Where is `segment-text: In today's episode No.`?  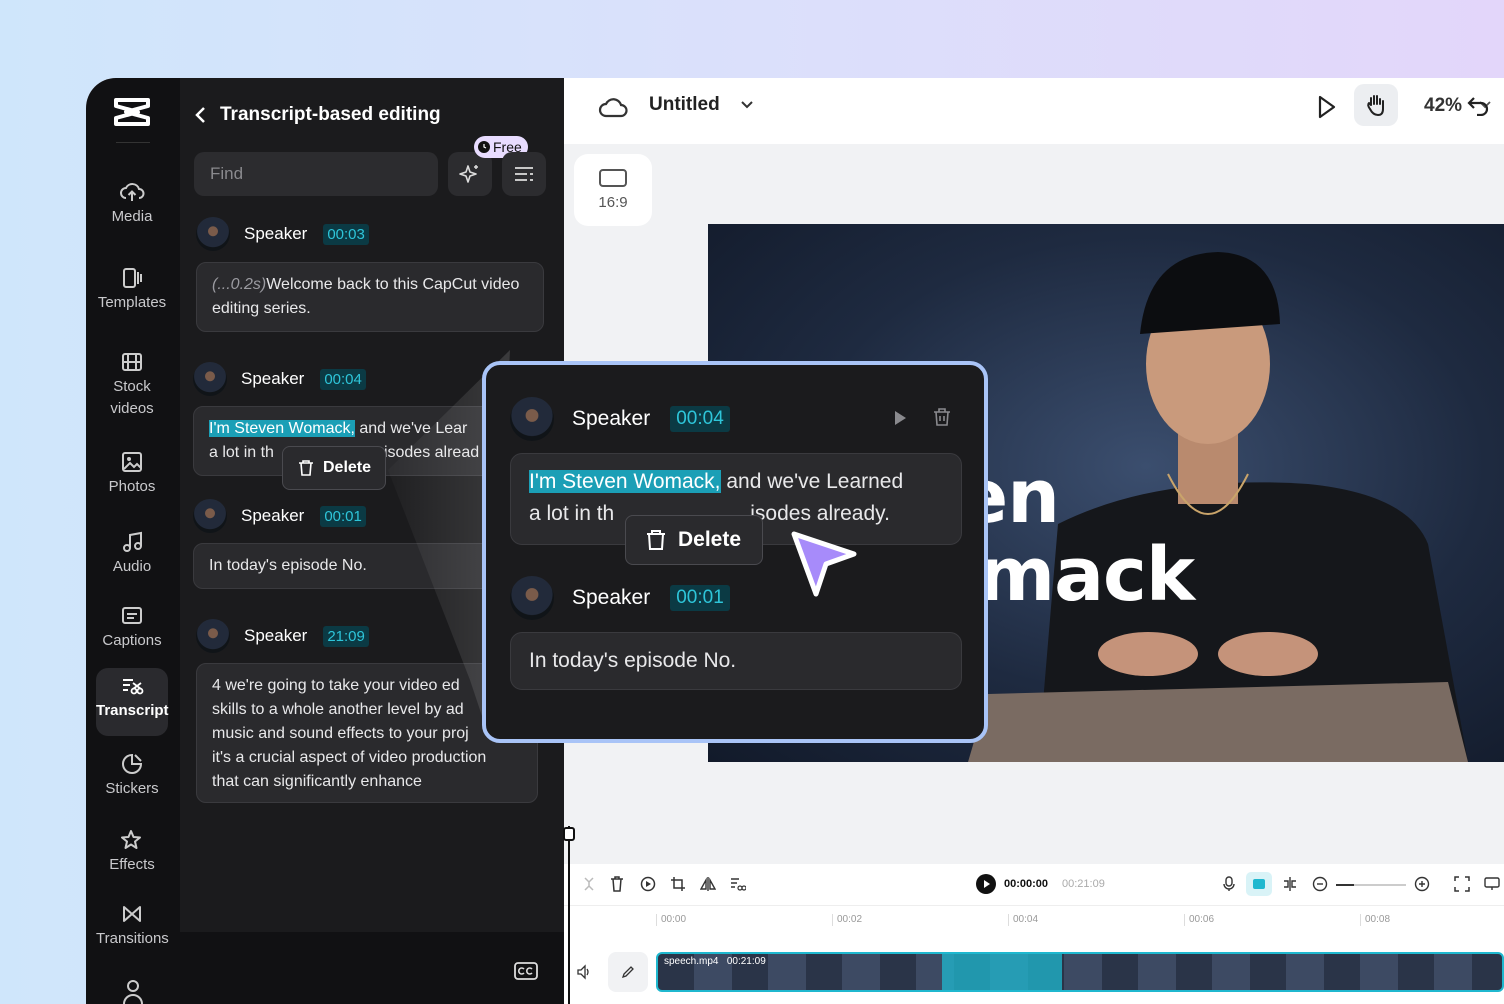 segment-text: In today's episode No. is located at coordinates (288, 565).